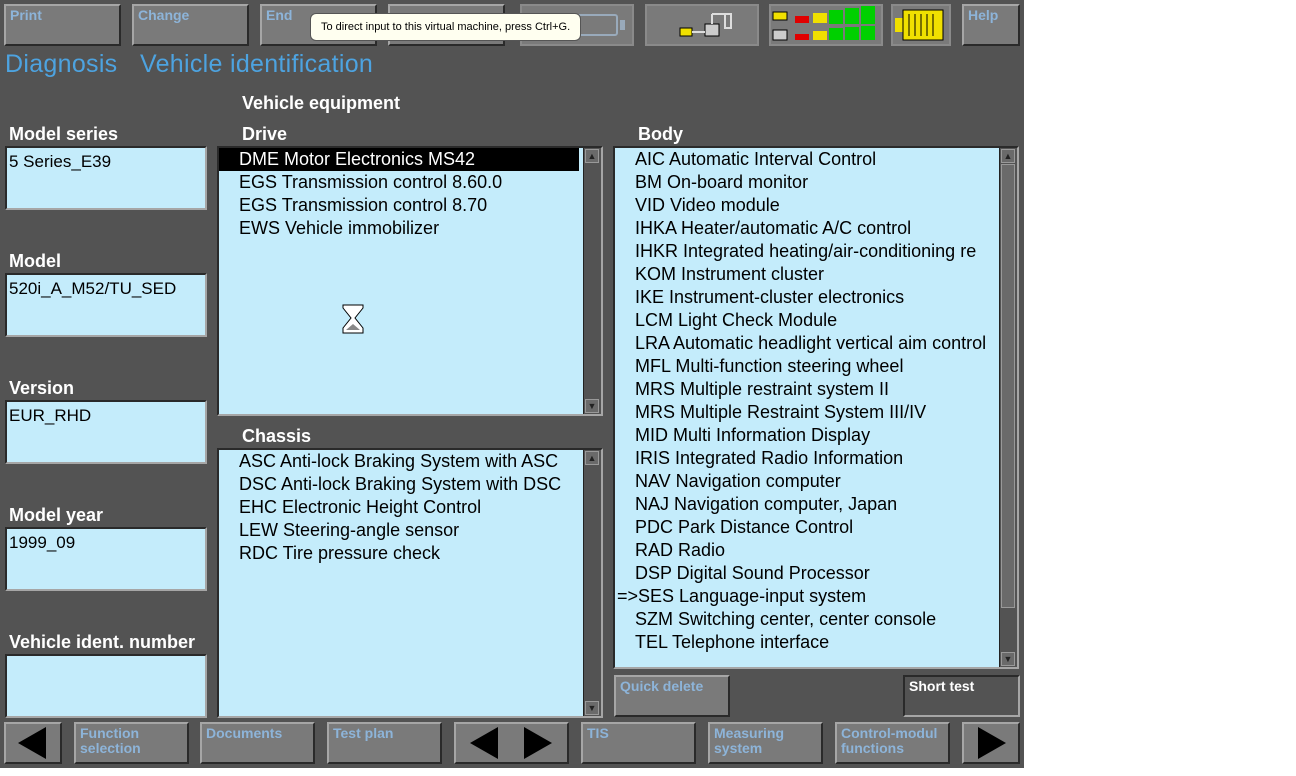 This screenshot has height=776, width=1296. Describe the element at coordinates (805, 159) in the screenshot. I see `list-item: AIC Automatic Interval Control` at that location.